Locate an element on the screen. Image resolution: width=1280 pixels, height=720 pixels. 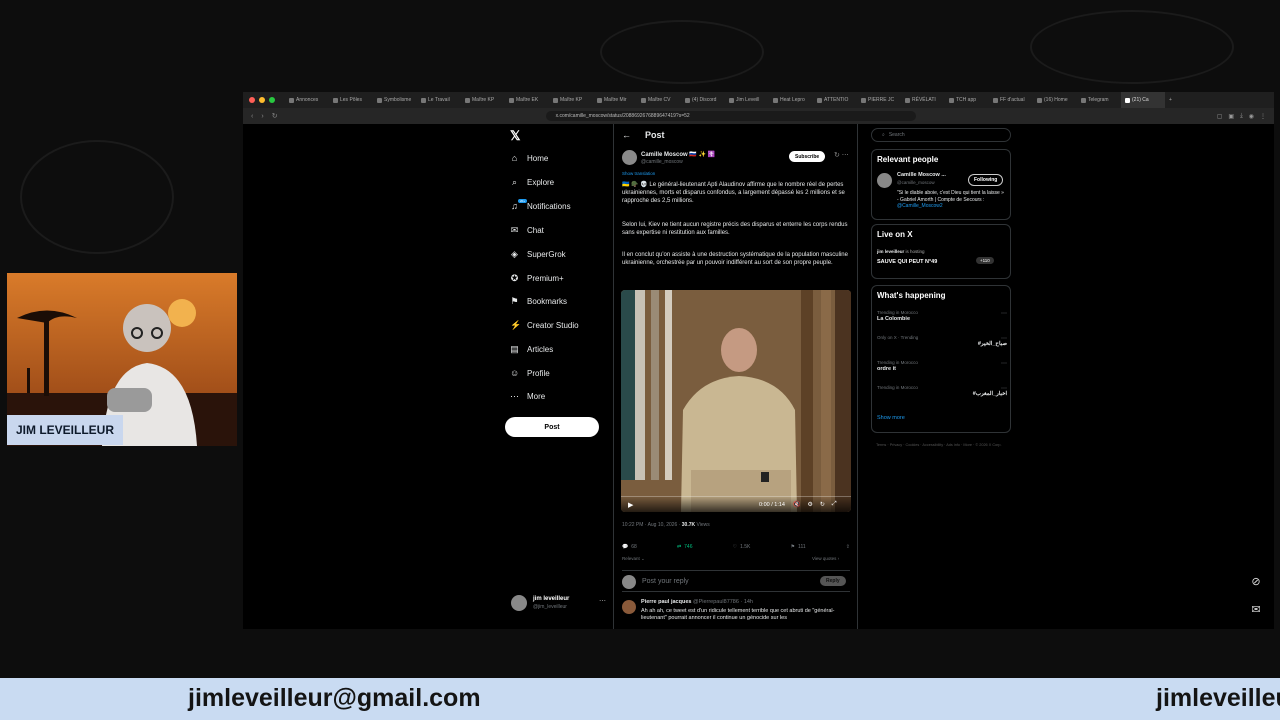
loop-icon: ↻ is located at coordinates (822, 504).